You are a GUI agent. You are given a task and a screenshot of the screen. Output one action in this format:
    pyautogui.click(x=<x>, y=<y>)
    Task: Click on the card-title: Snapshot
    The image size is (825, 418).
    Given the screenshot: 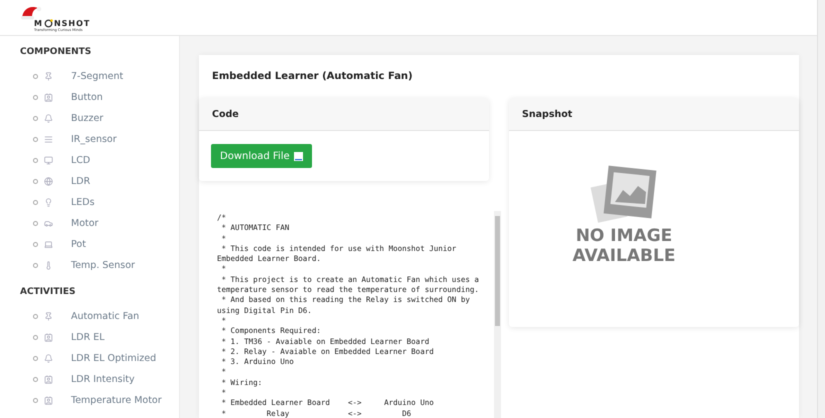 What is the action you would take?
    pyautogui.click(x=654, y=114)
    